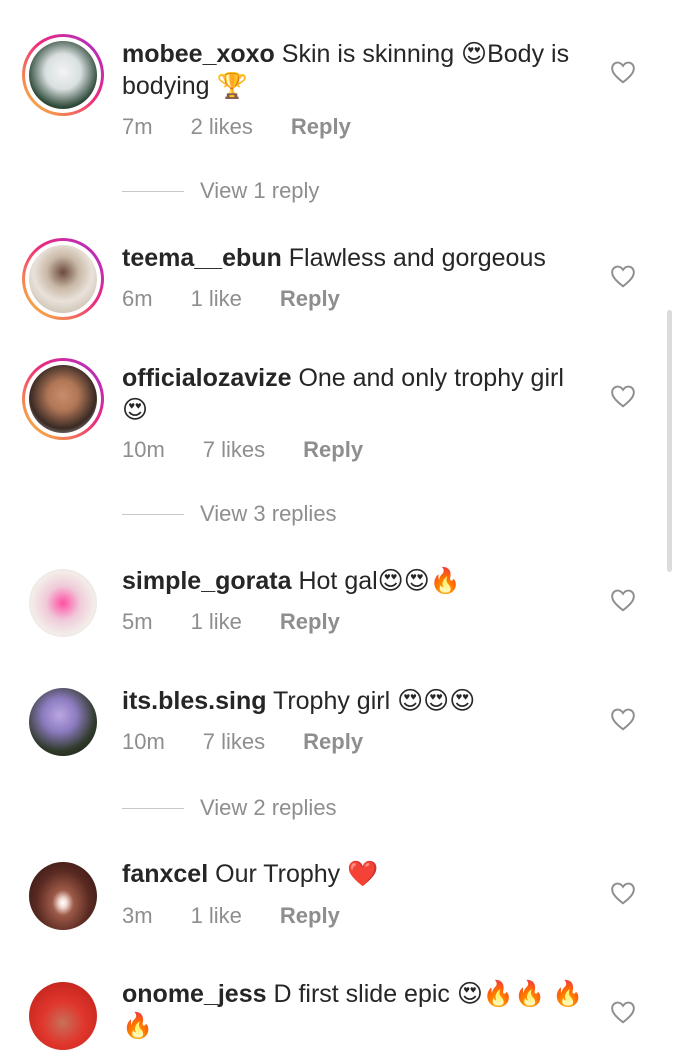  I want to click on view-replies-label: View 2 replies, so click(268, 807).